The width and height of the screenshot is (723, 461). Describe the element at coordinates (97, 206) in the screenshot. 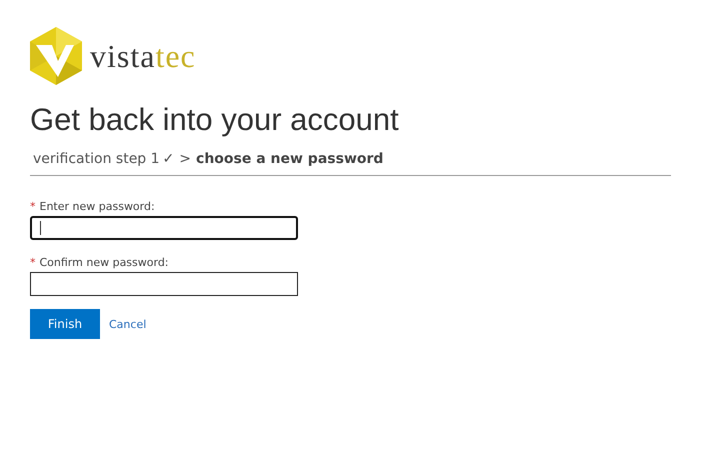

I see `field-label: Enter new password:` at that location.